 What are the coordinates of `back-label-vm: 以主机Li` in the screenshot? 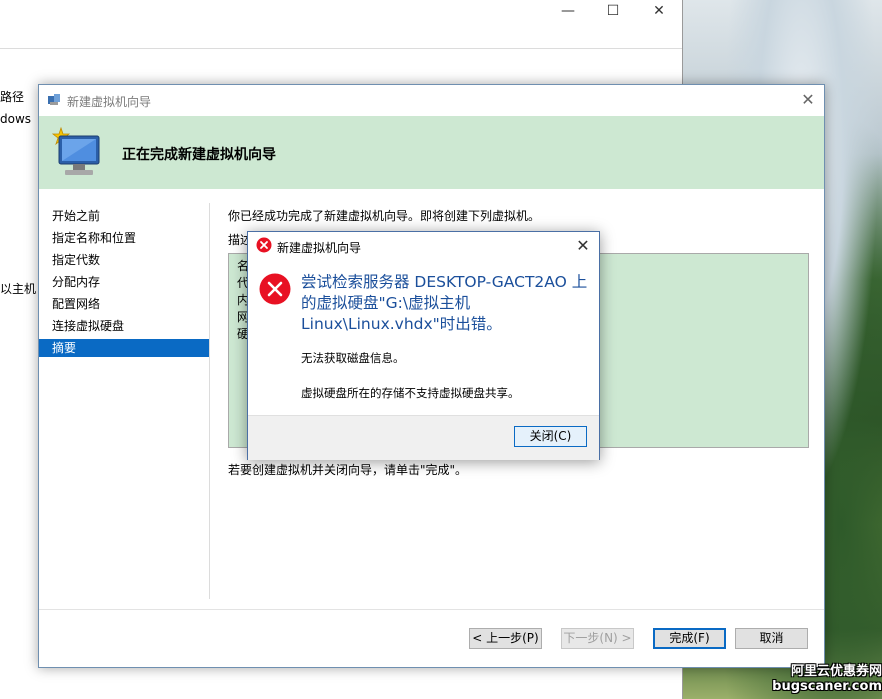 It's located at (18, 289).